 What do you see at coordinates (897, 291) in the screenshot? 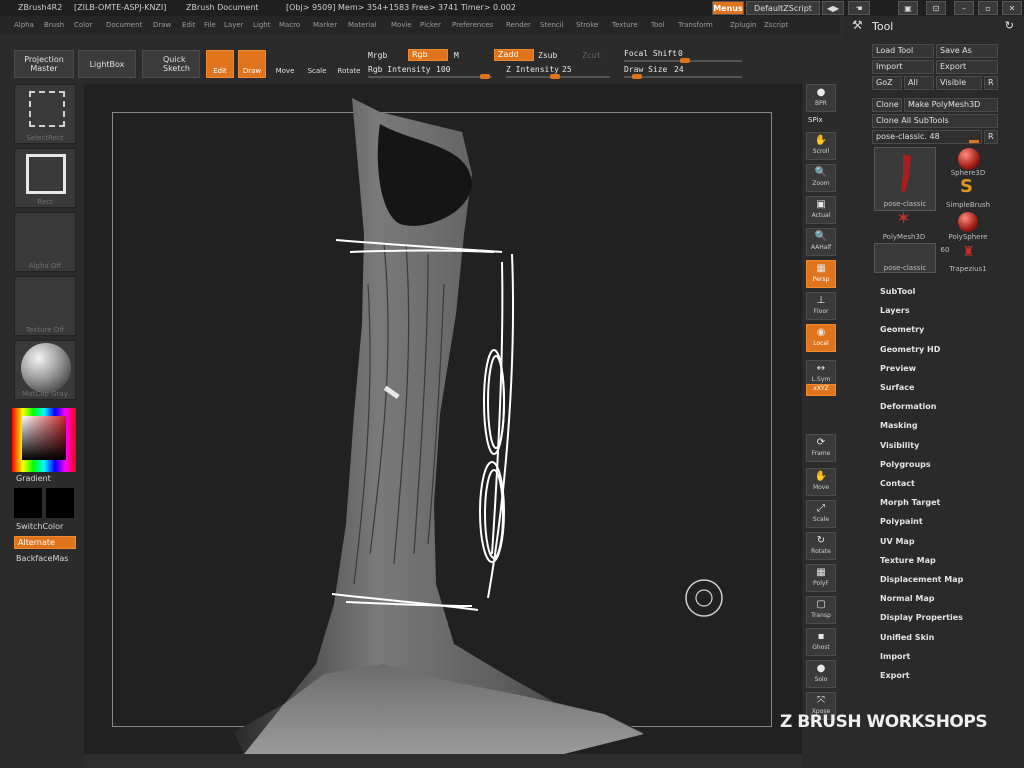
I see `section-subtool: SubTool` at bounding box center [897, 291].